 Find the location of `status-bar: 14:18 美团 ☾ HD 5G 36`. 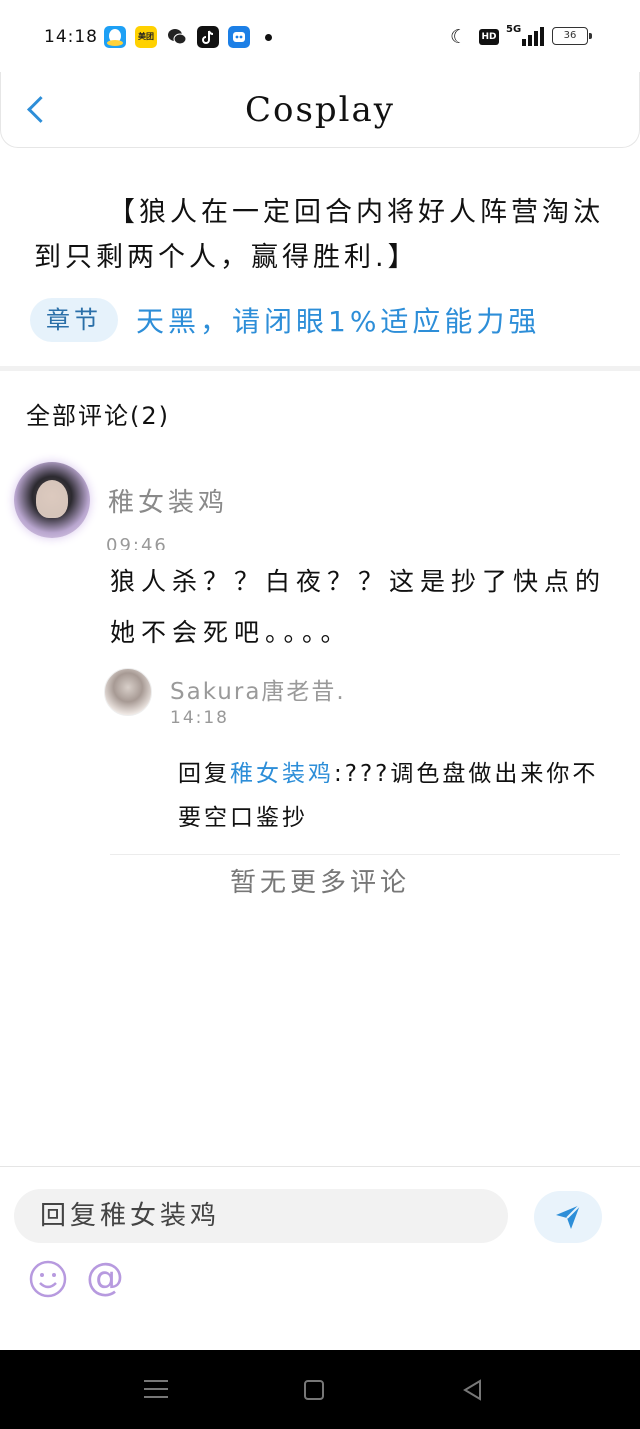

status-bar: 14:18 美团 ☾ HD 5G 36 is located at coordinates (320, 36).